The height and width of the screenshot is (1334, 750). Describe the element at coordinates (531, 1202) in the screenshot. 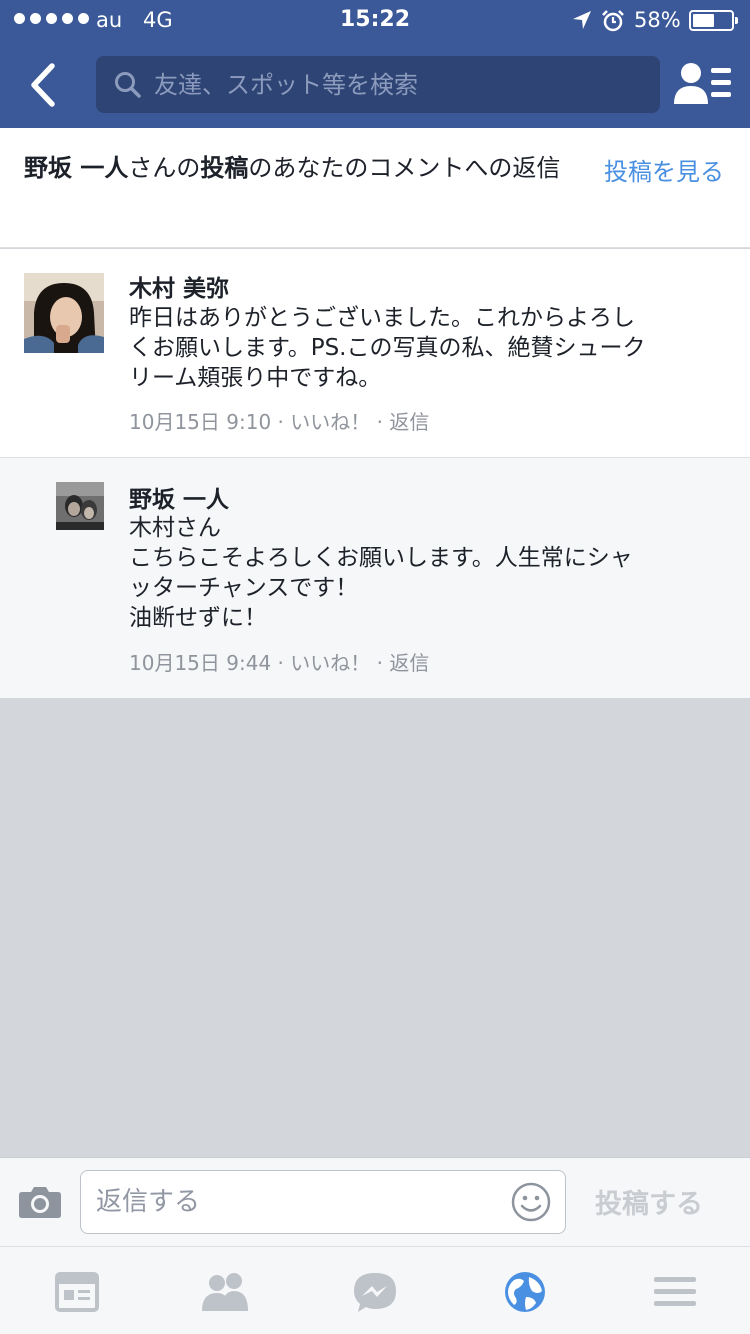

I see `emoji-smiley-icon` at that location.